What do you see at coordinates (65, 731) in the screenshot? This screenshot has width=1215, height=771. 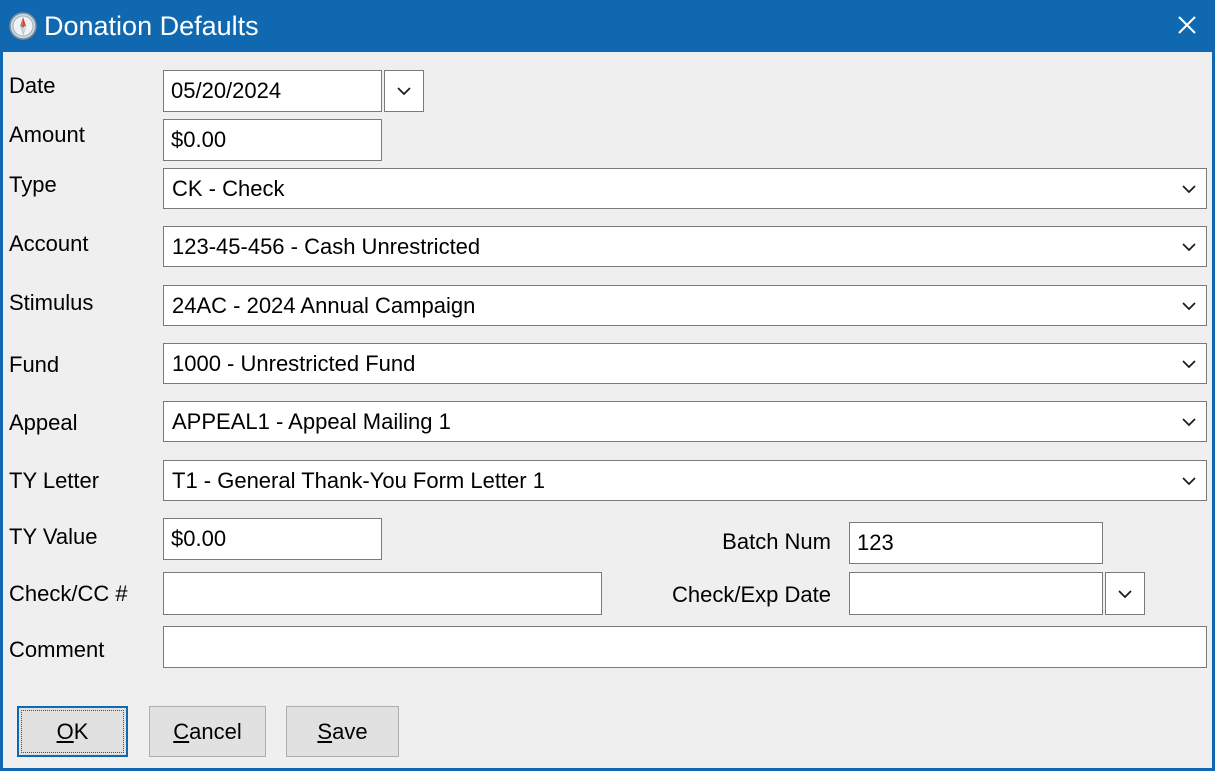 I see `ok-accel: O` at bounding box center [65, 731].